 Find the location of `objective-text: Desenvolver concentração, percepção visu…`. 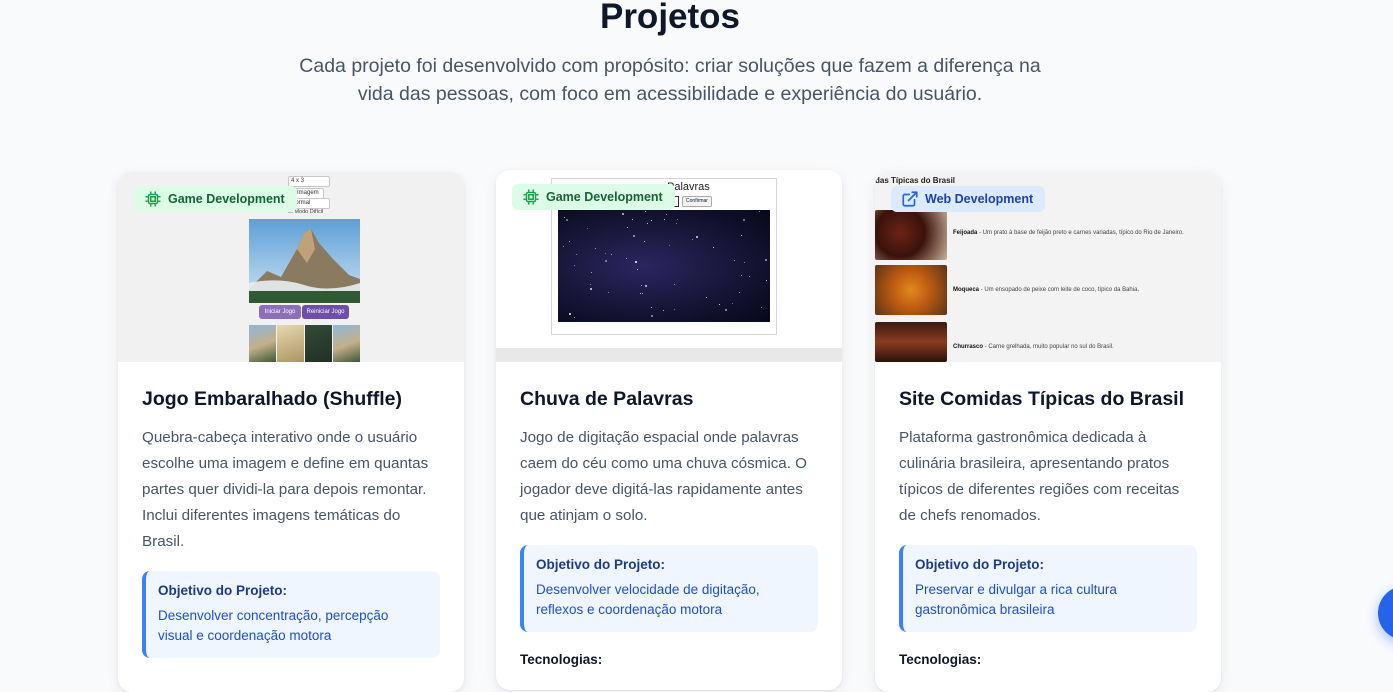

objective-text: Desenvolver concentração, percepção visu… is located at coordinates (273, 625).